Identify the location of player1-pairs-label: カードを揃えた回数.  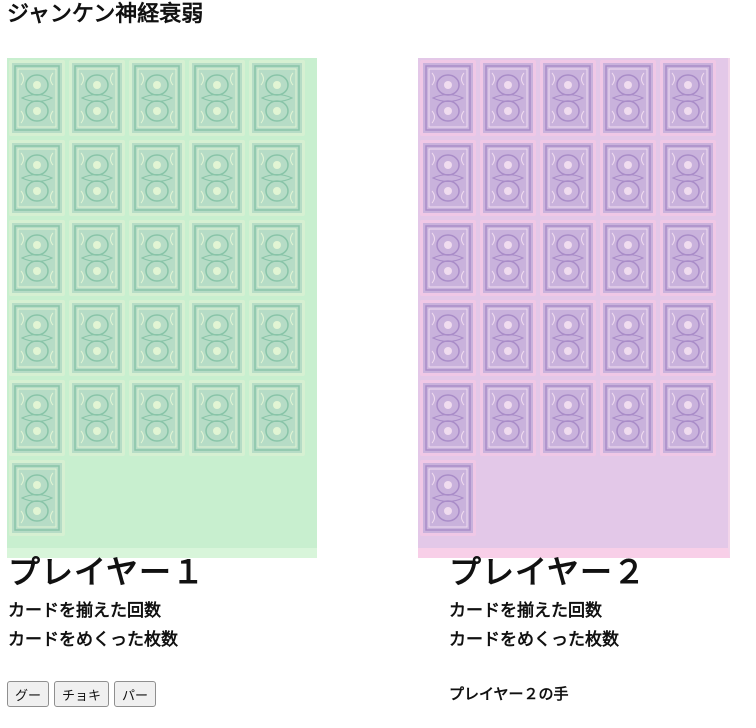
(84, 611).